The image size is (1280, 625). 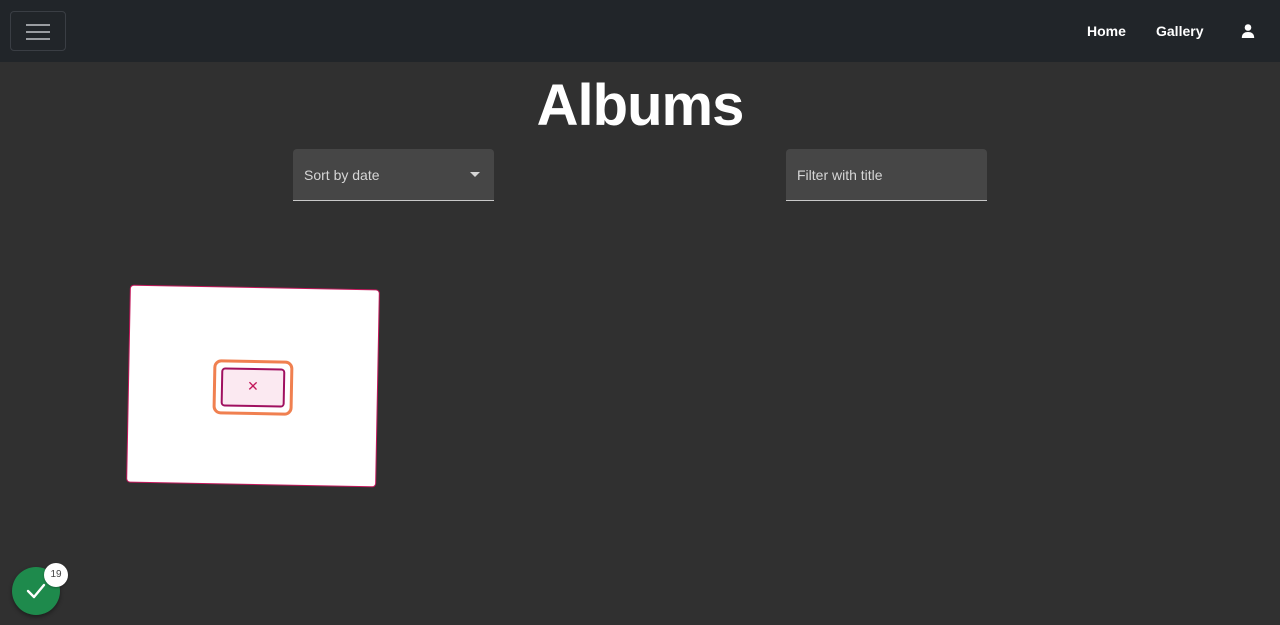 I want to click on menu-toggle-button, so click(x=38, y=31).